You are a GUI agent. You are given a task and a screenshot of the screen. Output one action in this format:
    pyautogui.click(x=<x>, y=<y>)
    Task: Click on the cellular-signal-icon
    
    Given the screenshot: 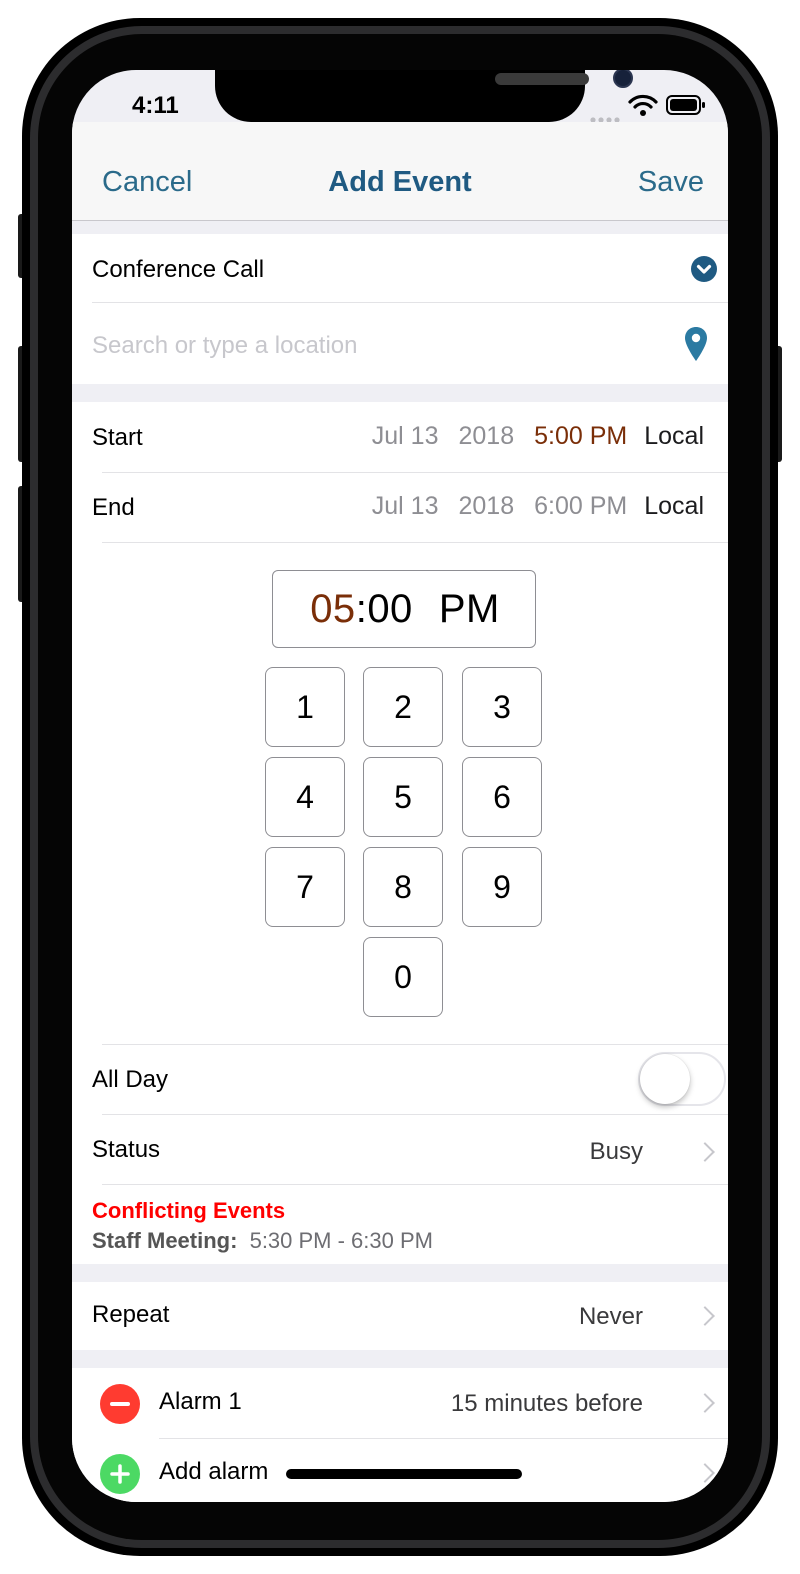 What is the action you would take?
    pyautogui.click(x=606, y=116)
    